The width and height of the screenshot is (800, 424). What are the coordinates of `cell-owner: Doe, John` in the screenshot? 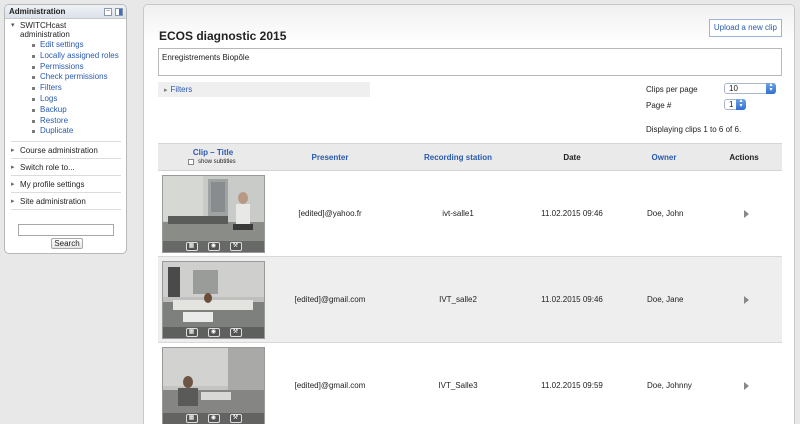 It's located at (665, 213).